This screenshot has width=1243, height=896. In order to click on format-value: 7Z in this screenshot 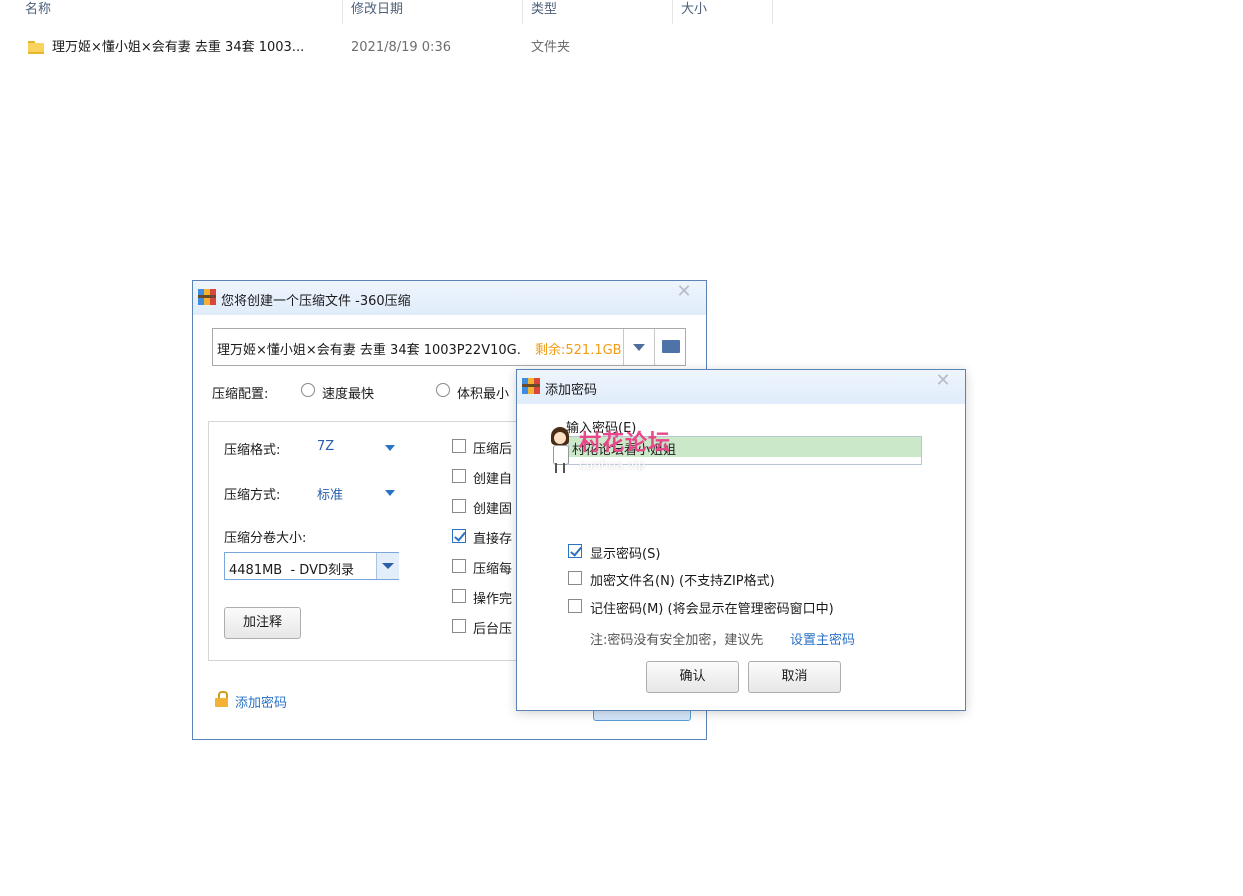, I will do `click(326, 446)`.